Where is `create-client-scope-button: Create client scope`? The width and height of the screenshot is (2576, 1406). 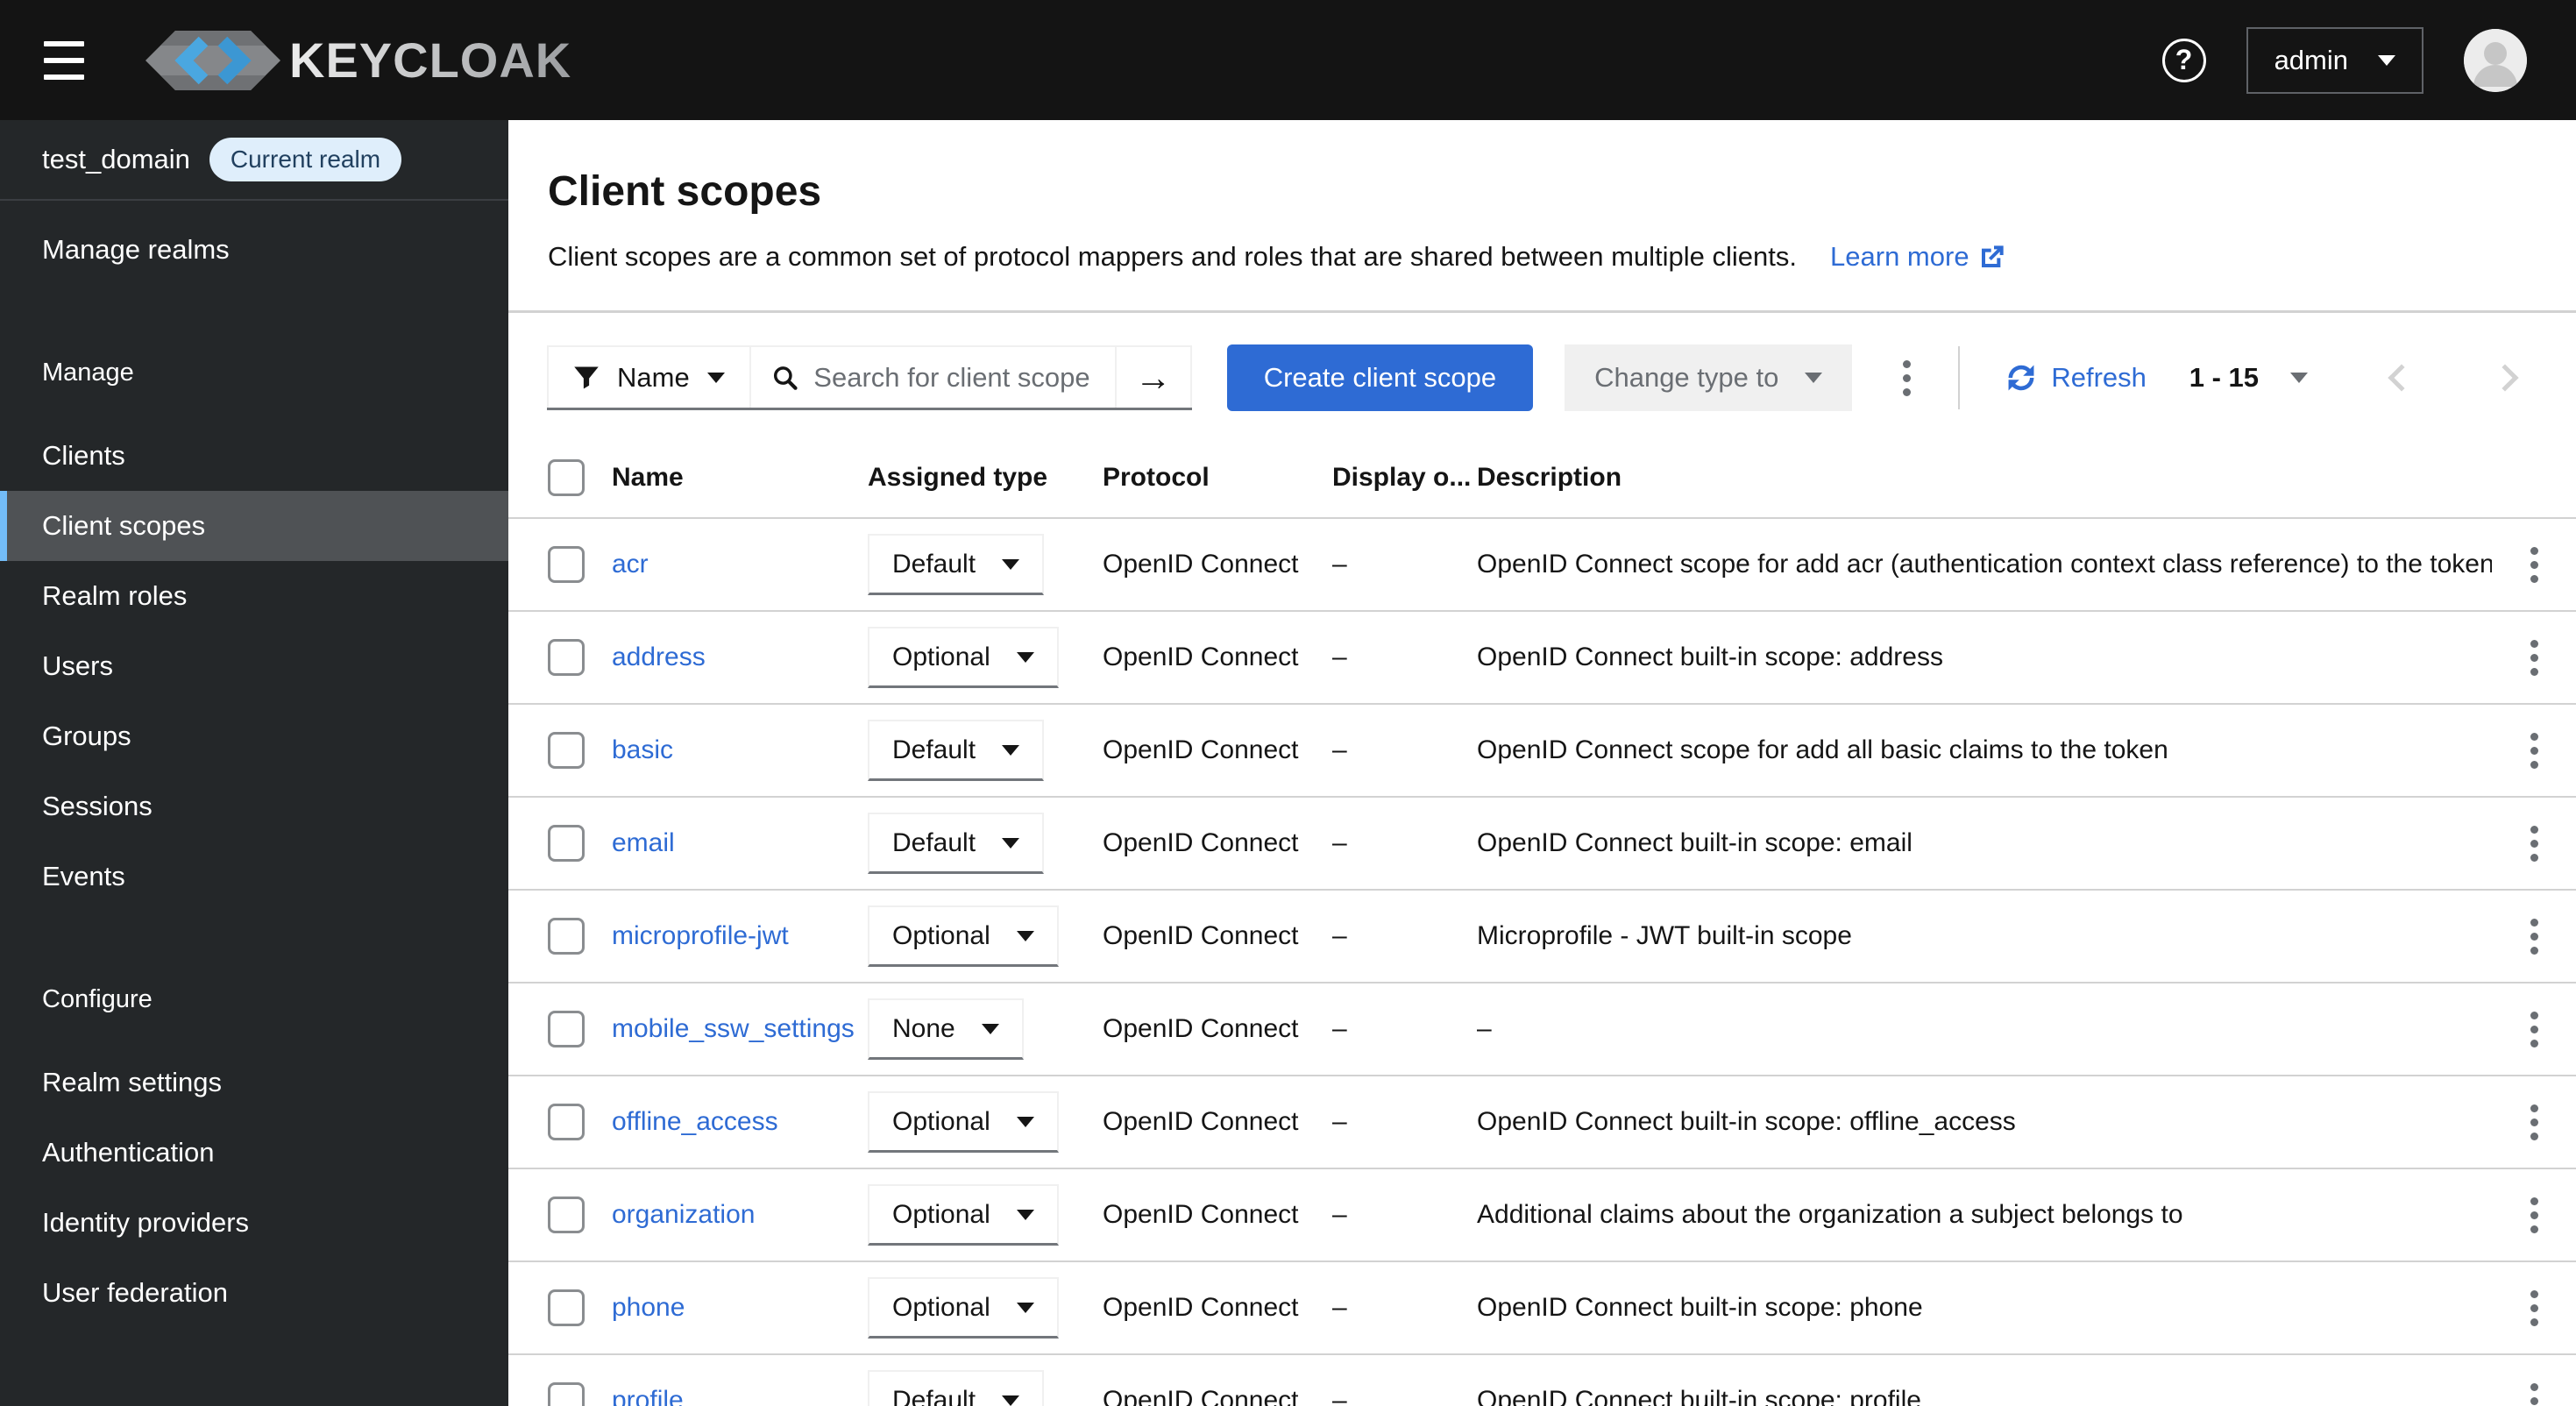
create-client-scope-button: Create client scope is located at coordinates (1380, 377).